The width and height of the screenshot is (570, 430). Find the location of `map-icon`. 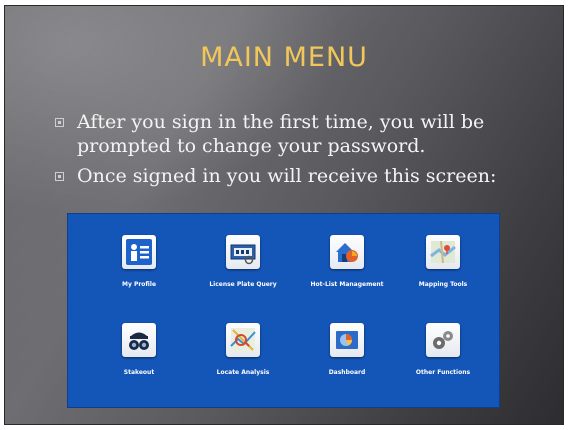

map-icon is located at coordinates (443, 252).